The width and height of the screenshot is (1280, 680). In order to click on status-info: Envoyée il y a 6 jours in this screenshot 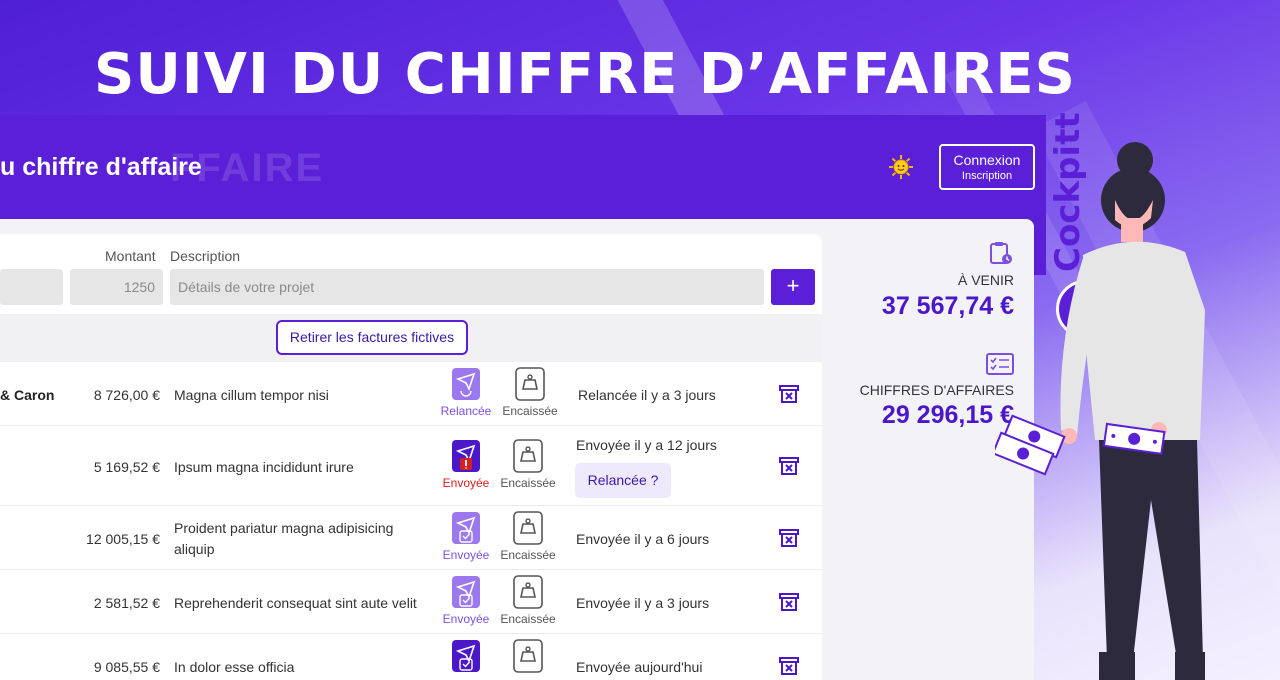, I will do `click(643, 539)`.